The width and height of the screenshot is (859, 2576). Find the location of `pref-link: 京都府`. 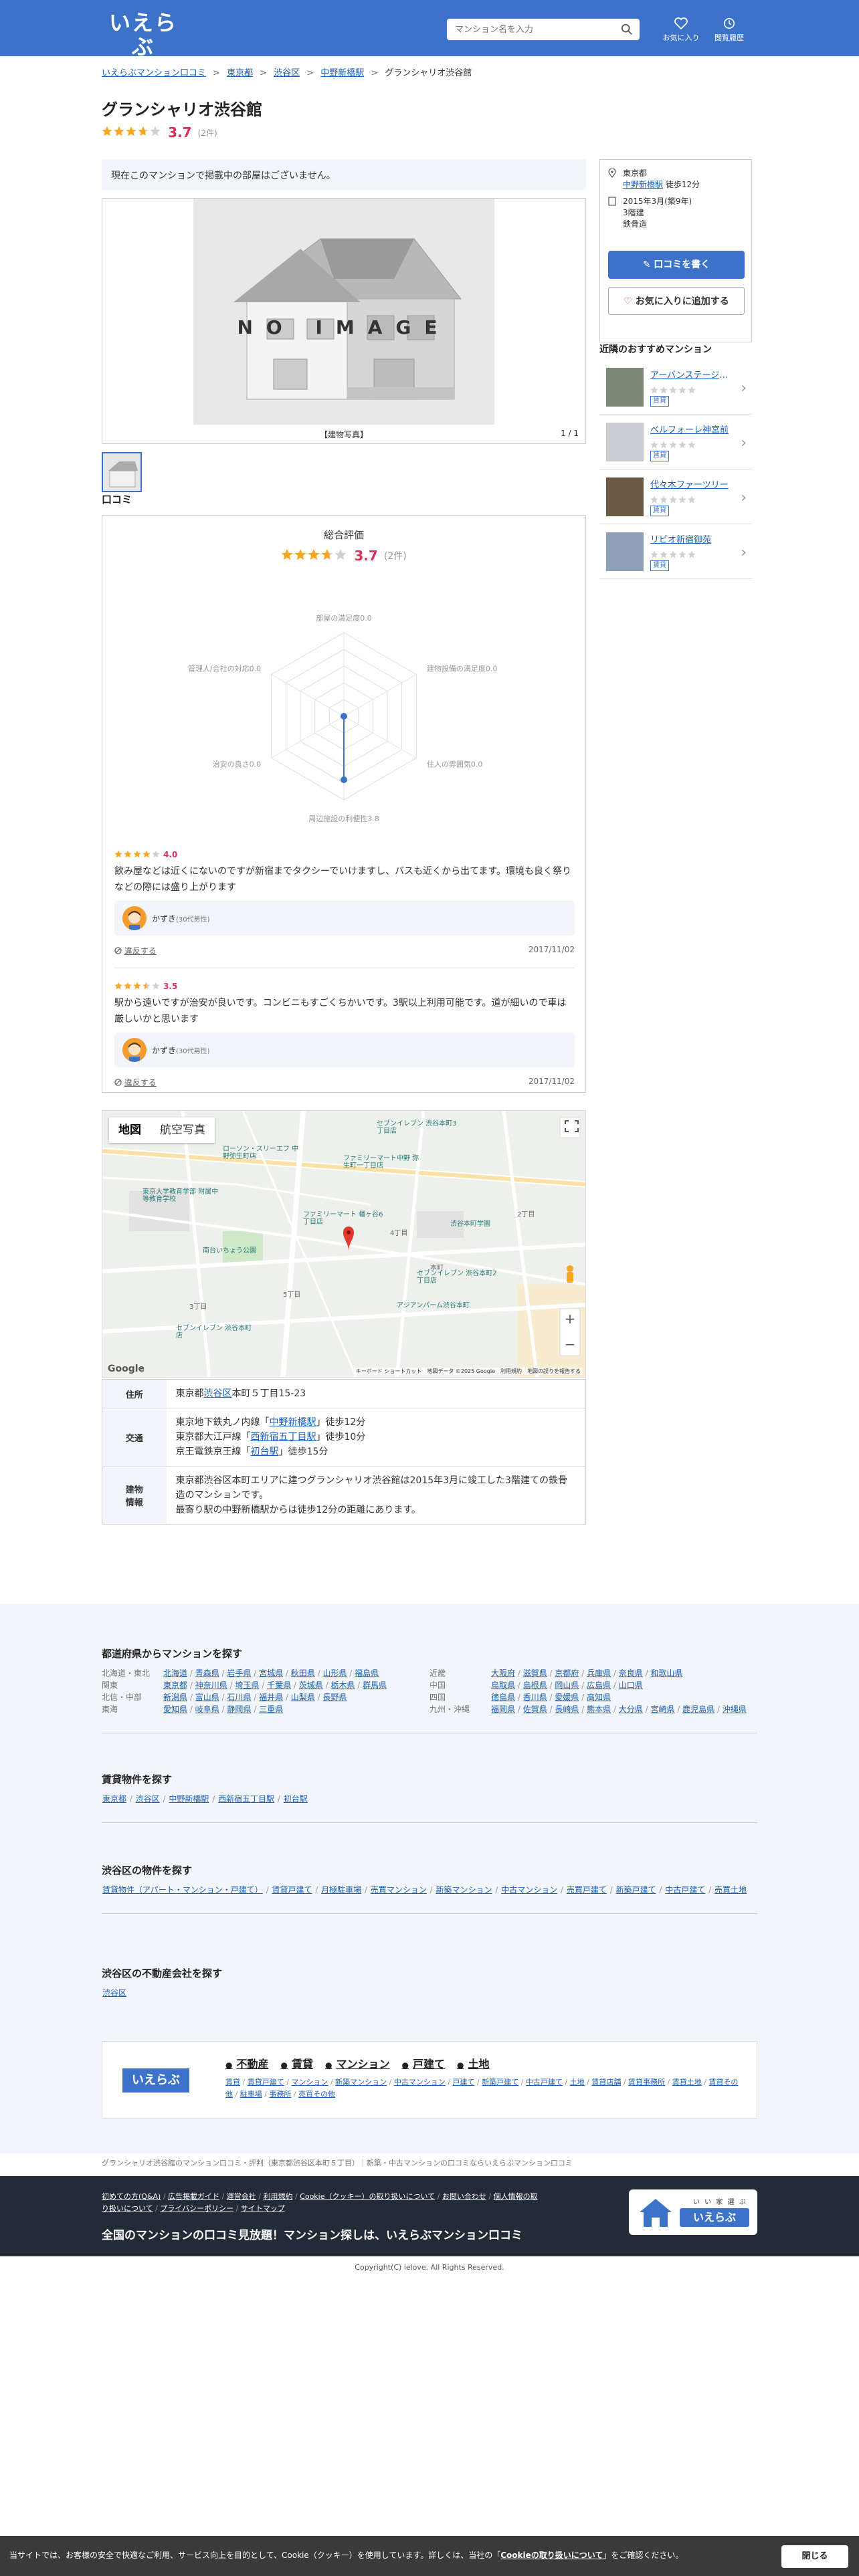

pref-link: 京都府 is located at coordinates (567, 1674).